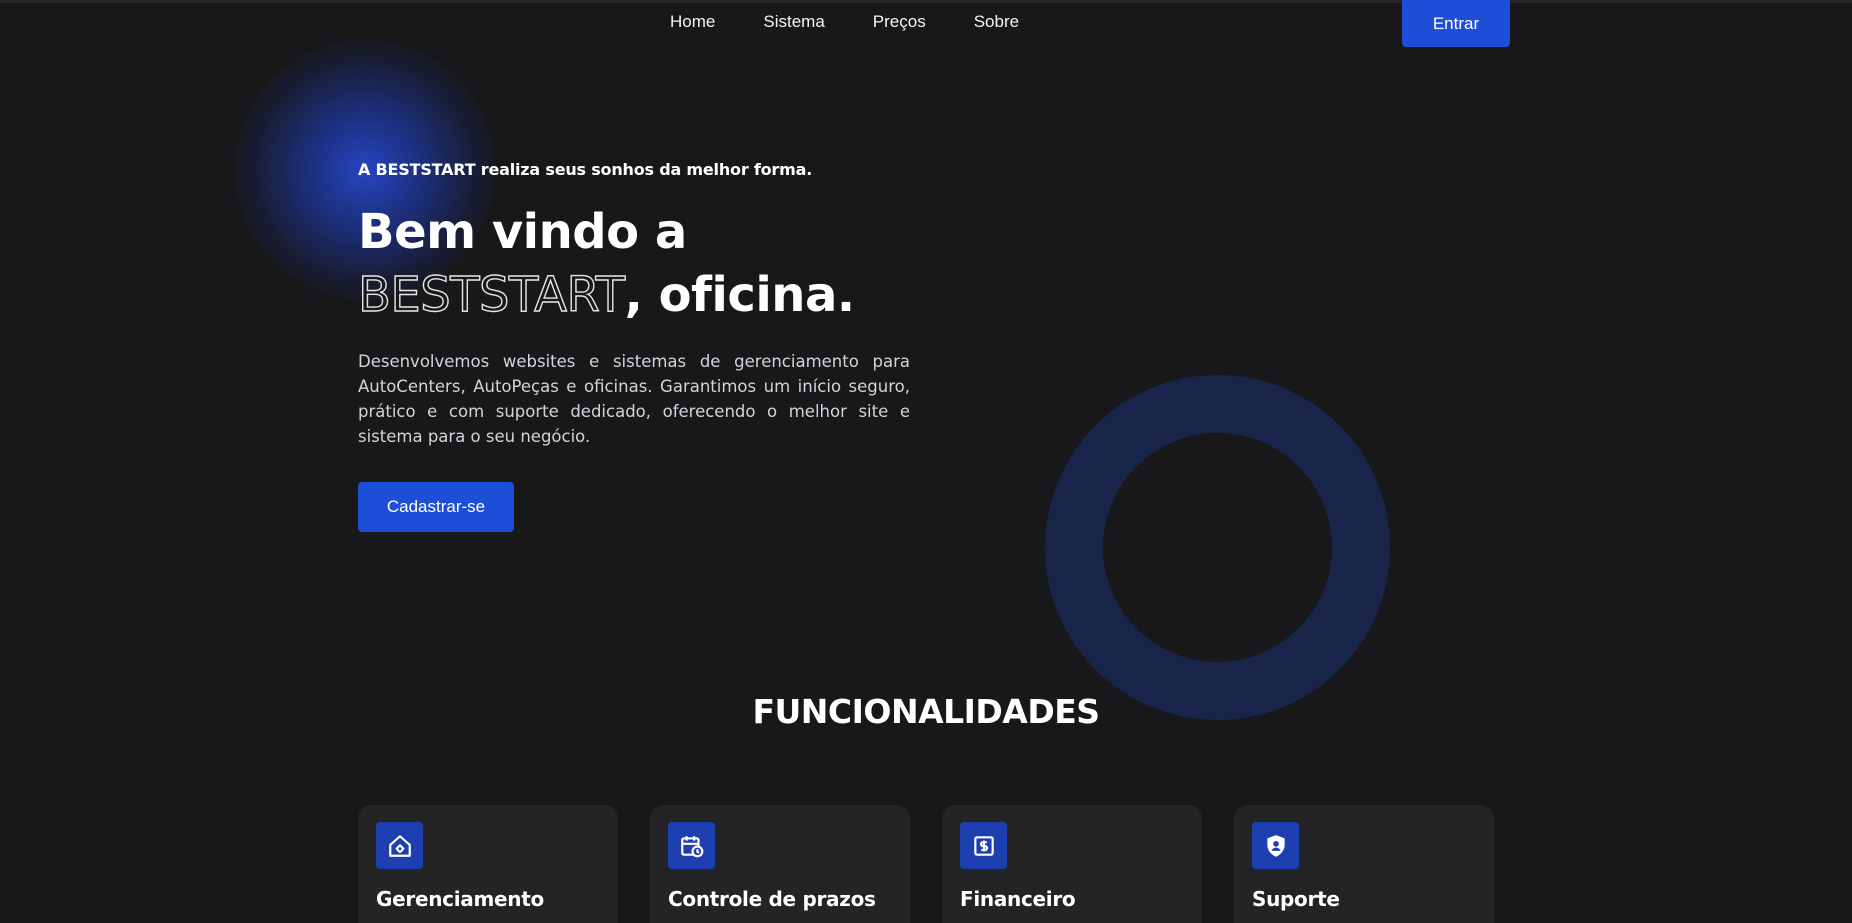  What do you see at coordinates (983, 845) in the screenshot?
I see `dollar-receipt-icon` at bounding box center [983, 845].